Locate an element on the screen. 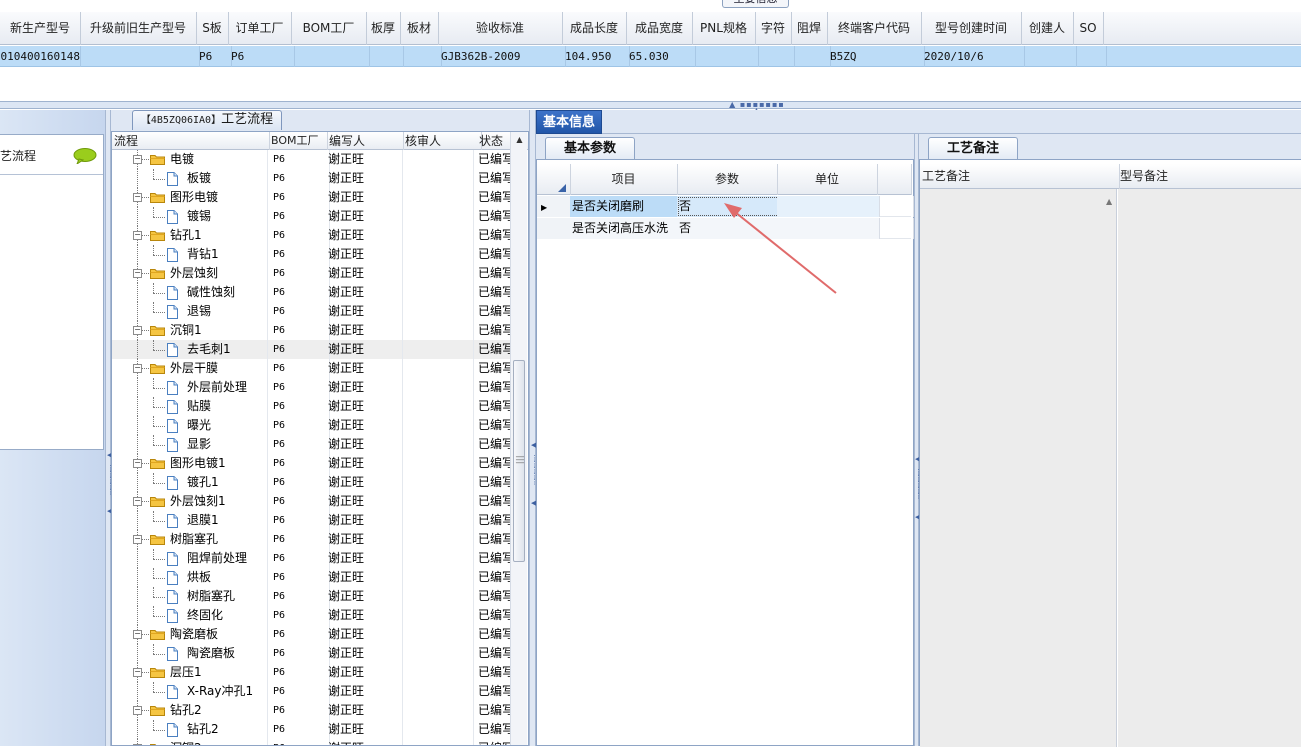 Image resolution: width=1301 pixels, height=747 pixels. tree-col-bom: BOM工厂 is located at coordinates (297, 141).